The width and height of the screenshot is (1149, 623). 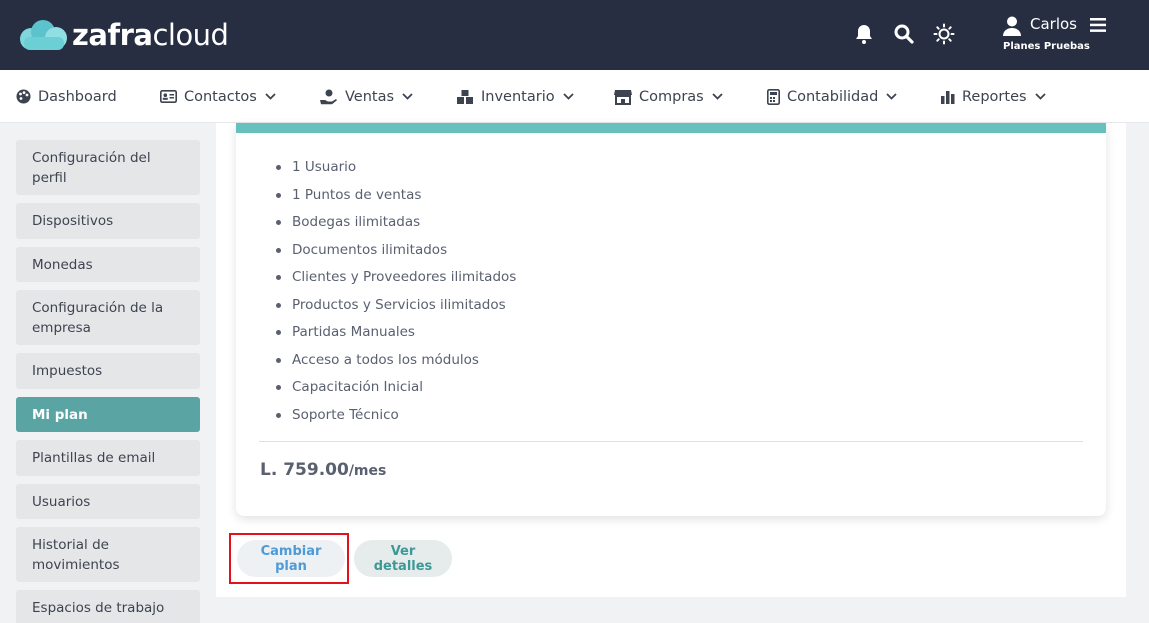 What do you see at coordinates (91, 167) in the screenshot?
I see `sidebar-item-label: Configuración del perfil` at bounding box center [91, 167].